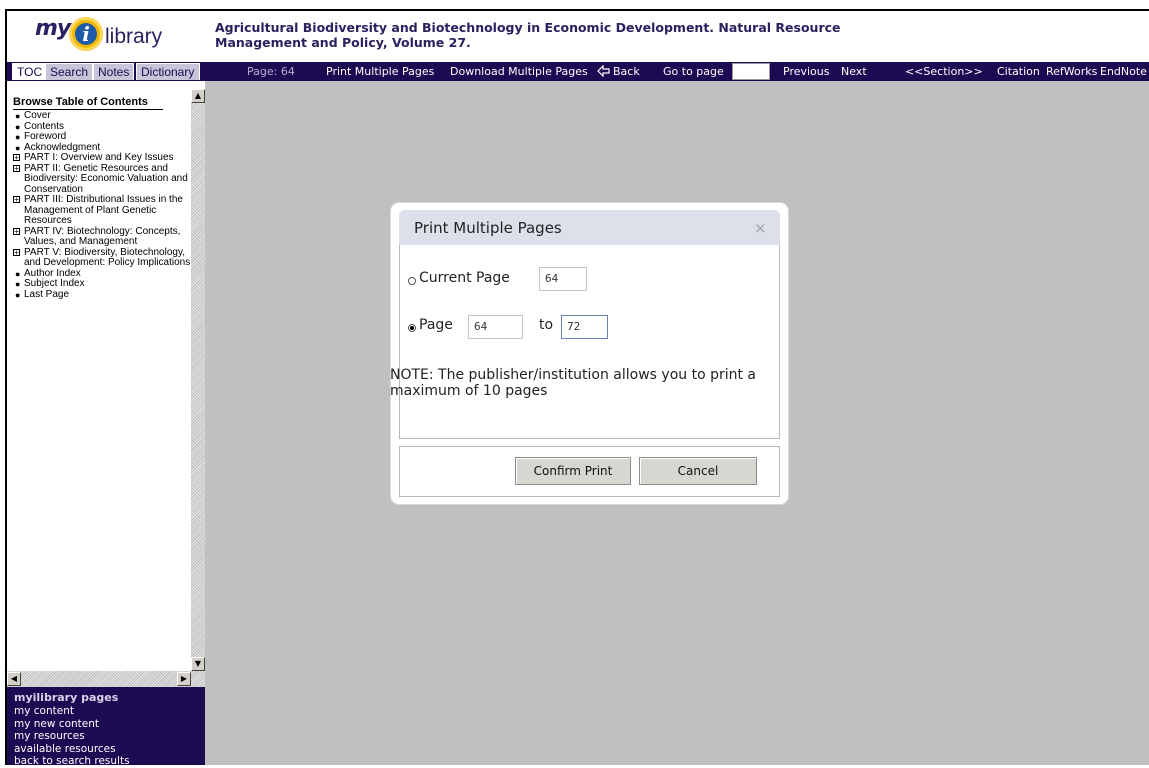 Image resolution: width=1149 pixels, height=768 pixels. Describe the element at coordinates (1018, 71) in the screenshot. I see `citation-link: Citation` at that location.